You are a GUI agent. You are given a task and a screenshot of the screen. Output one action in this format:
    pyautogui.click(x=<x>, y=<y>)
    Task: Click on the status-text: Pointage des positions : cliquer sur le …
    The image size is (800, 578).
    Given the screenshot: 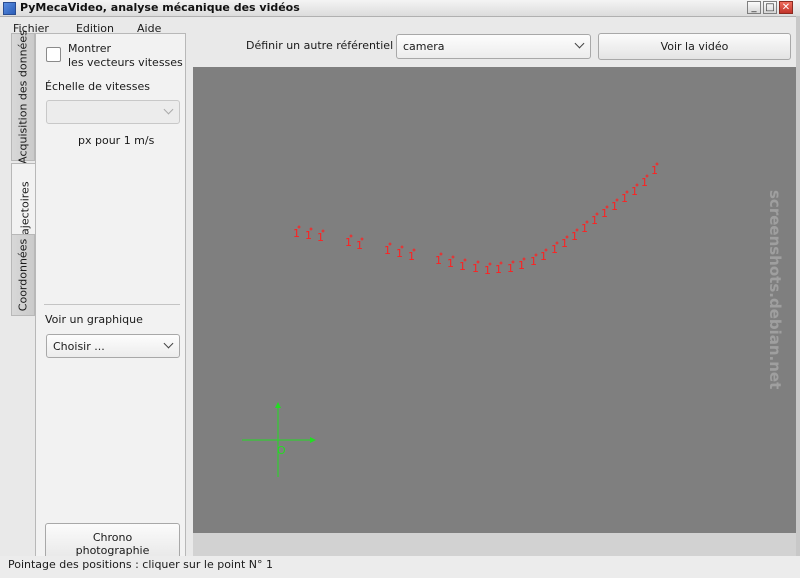 What is the action you would take?
    pyautogui.click(x=140, y=564)
    